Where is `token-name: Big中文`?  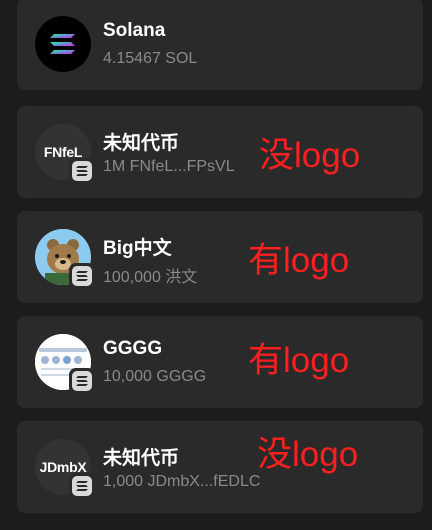
token-name: Big中文 is located at coordinates (137, 248).